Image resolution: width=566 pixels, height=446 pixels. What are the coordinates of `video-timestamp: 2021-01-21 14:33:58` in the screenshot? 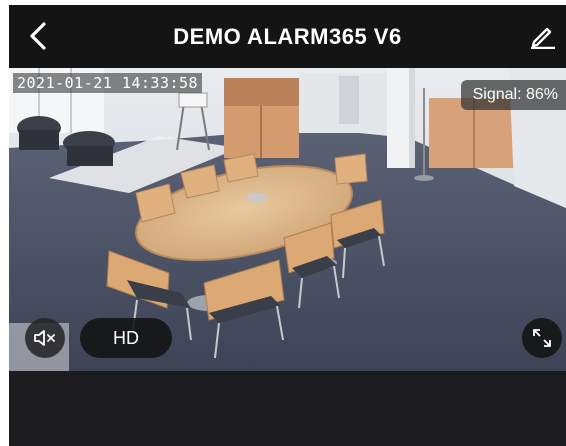 It's located at (108, 83).